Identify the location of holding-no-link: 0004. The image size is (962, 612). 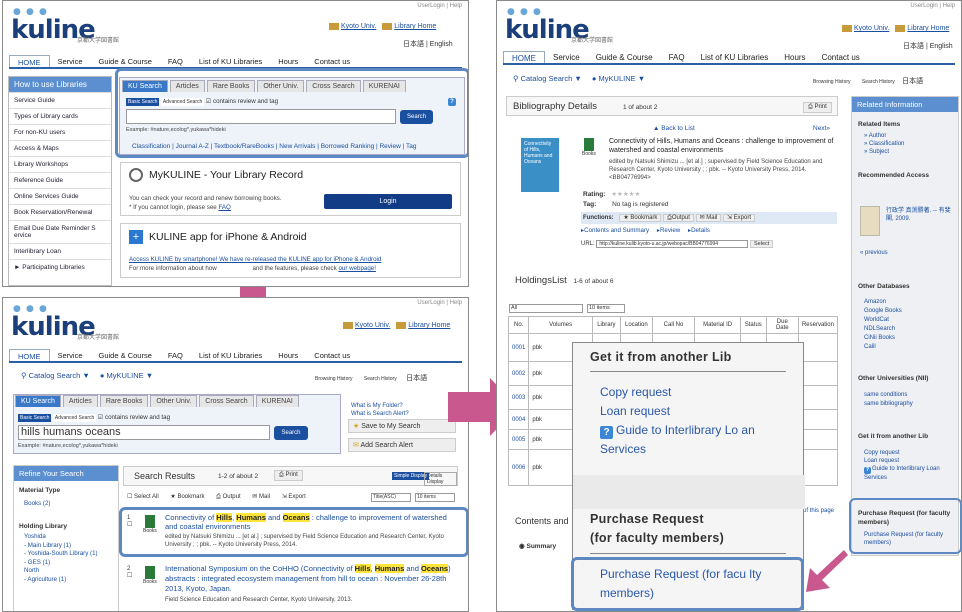
(518, 419).